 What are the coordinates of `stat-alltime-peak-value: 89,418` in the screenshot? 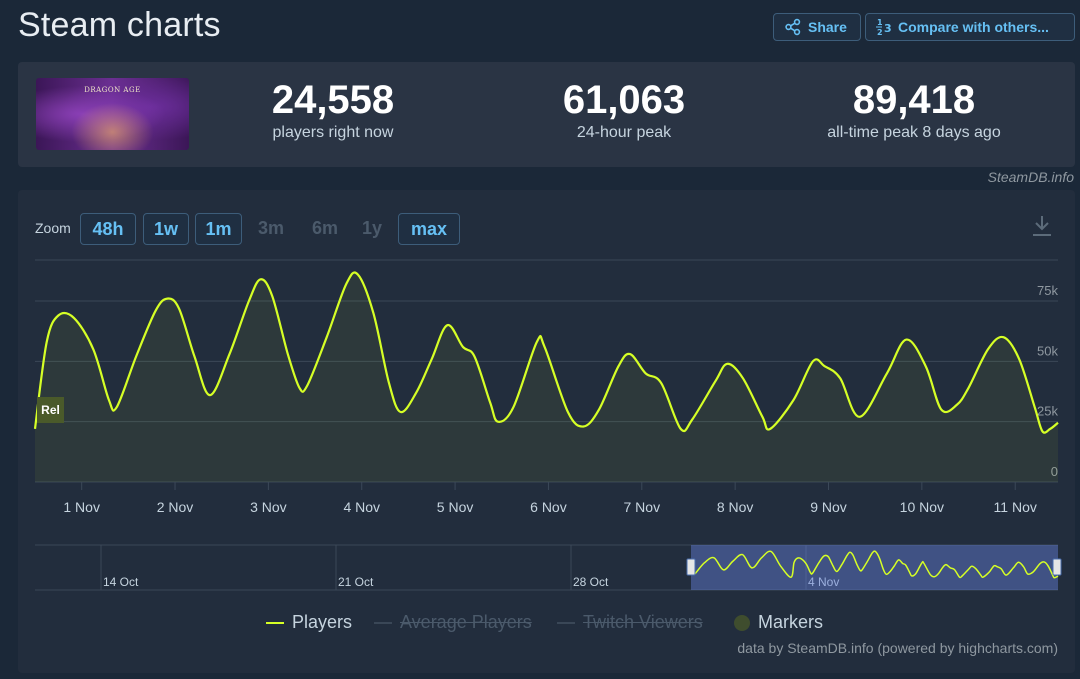 It's located at (914, 100).